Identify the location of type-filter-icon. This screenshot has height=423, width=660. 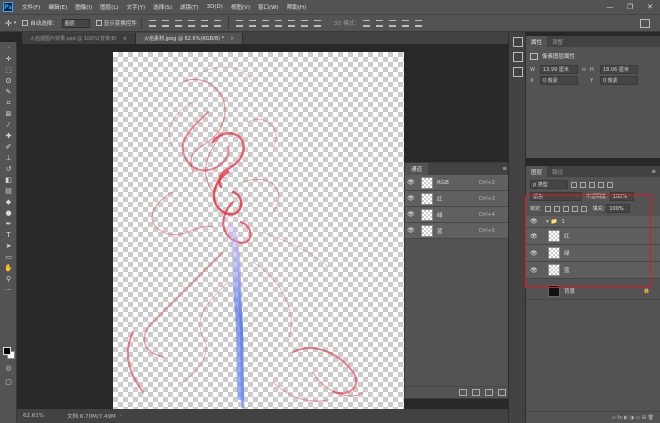
(592, 184).